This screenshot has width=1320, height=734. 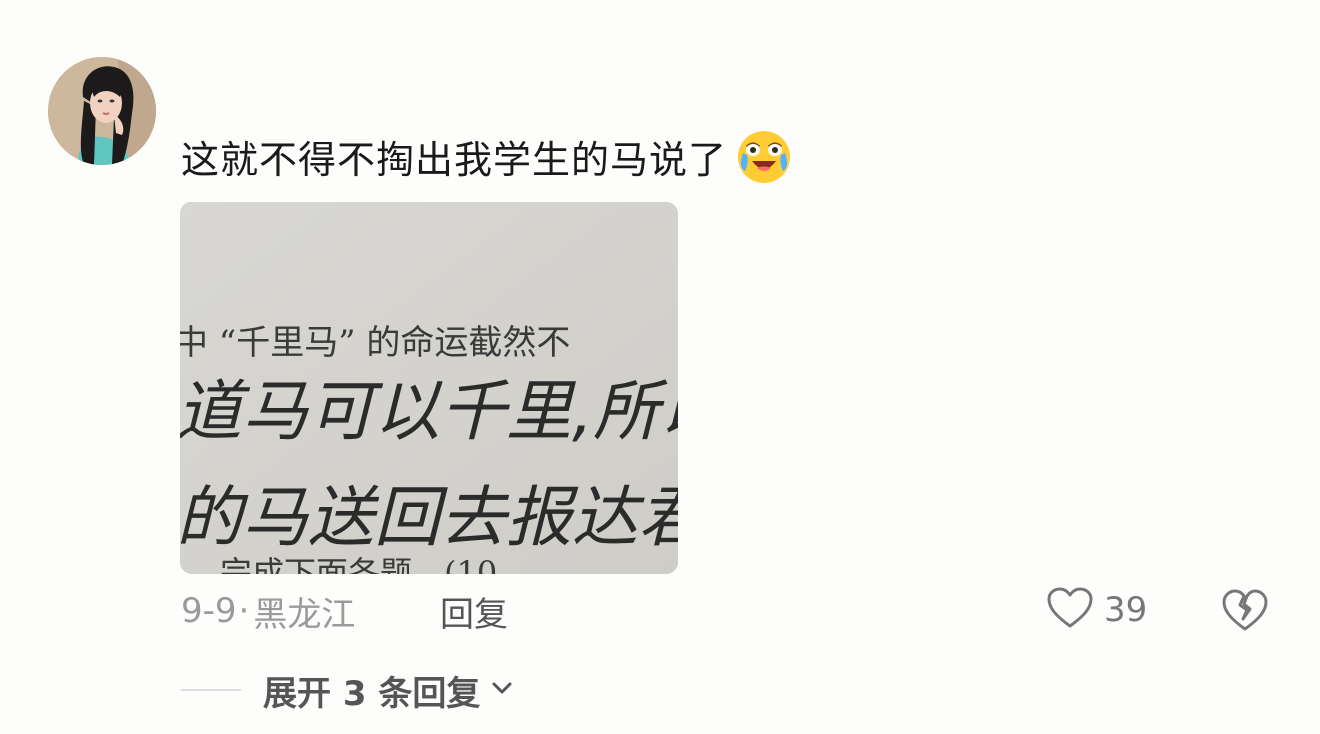 I want to click on handwritten-line-2: 的马送回去报达君, so click(x=429, y=517).